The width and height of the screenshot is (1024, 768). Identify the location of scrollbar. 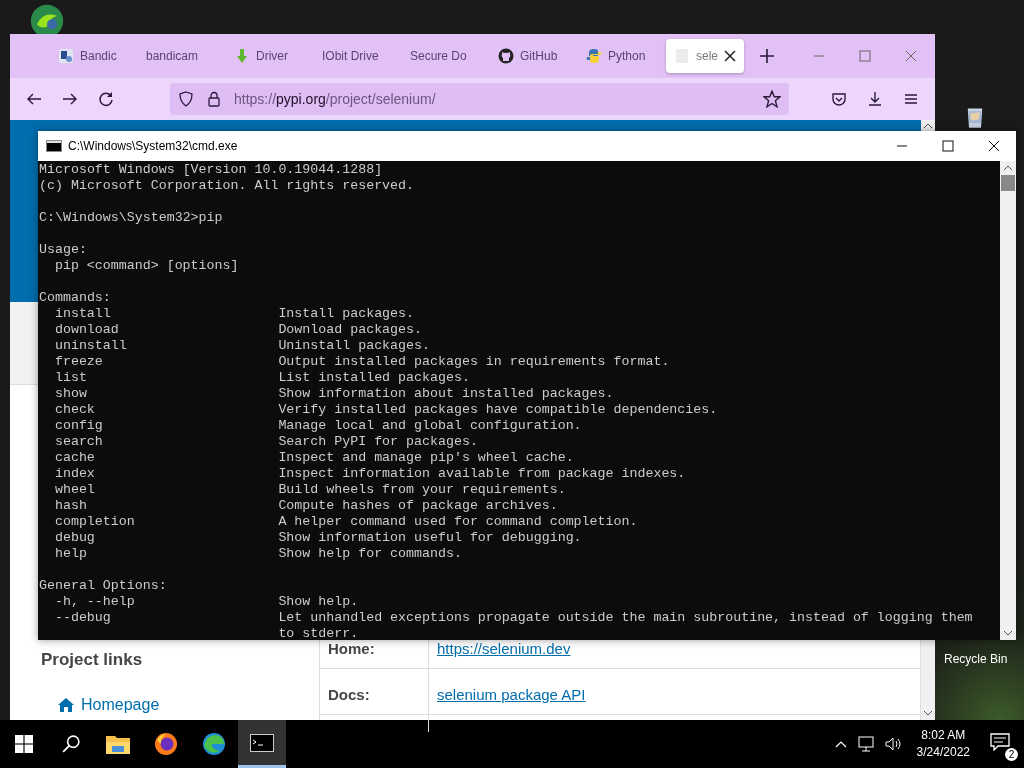
(1008, 400).